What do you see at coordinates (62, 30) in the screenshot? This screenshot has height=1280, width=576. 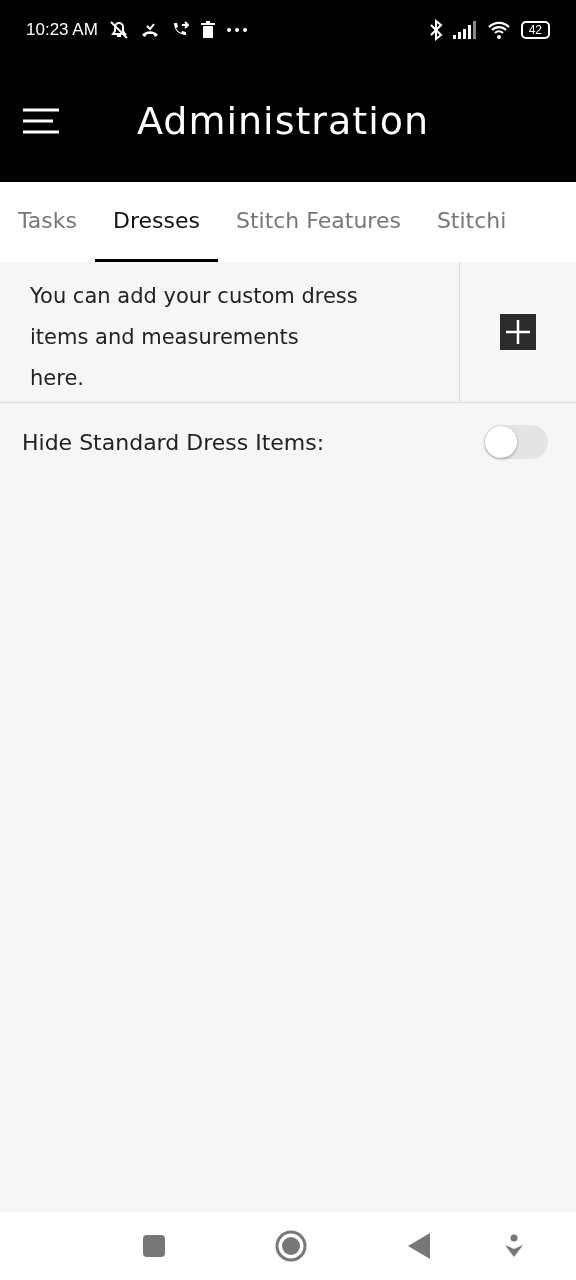 I see `status-time: 10:23 AM` at bounding box center [62, 30].